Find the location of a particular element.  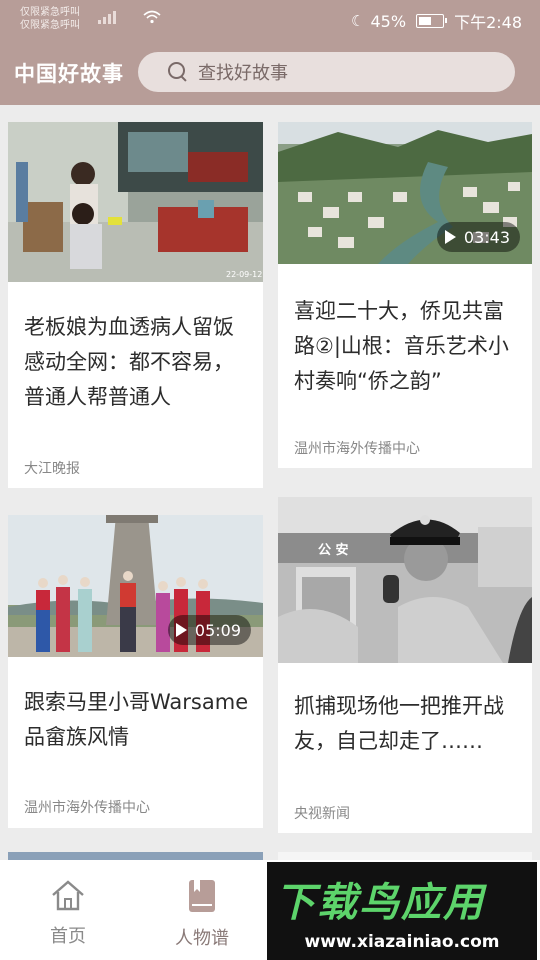

status-right: ☾ 45% 下午2:48 is located at coordinates (436, 21).